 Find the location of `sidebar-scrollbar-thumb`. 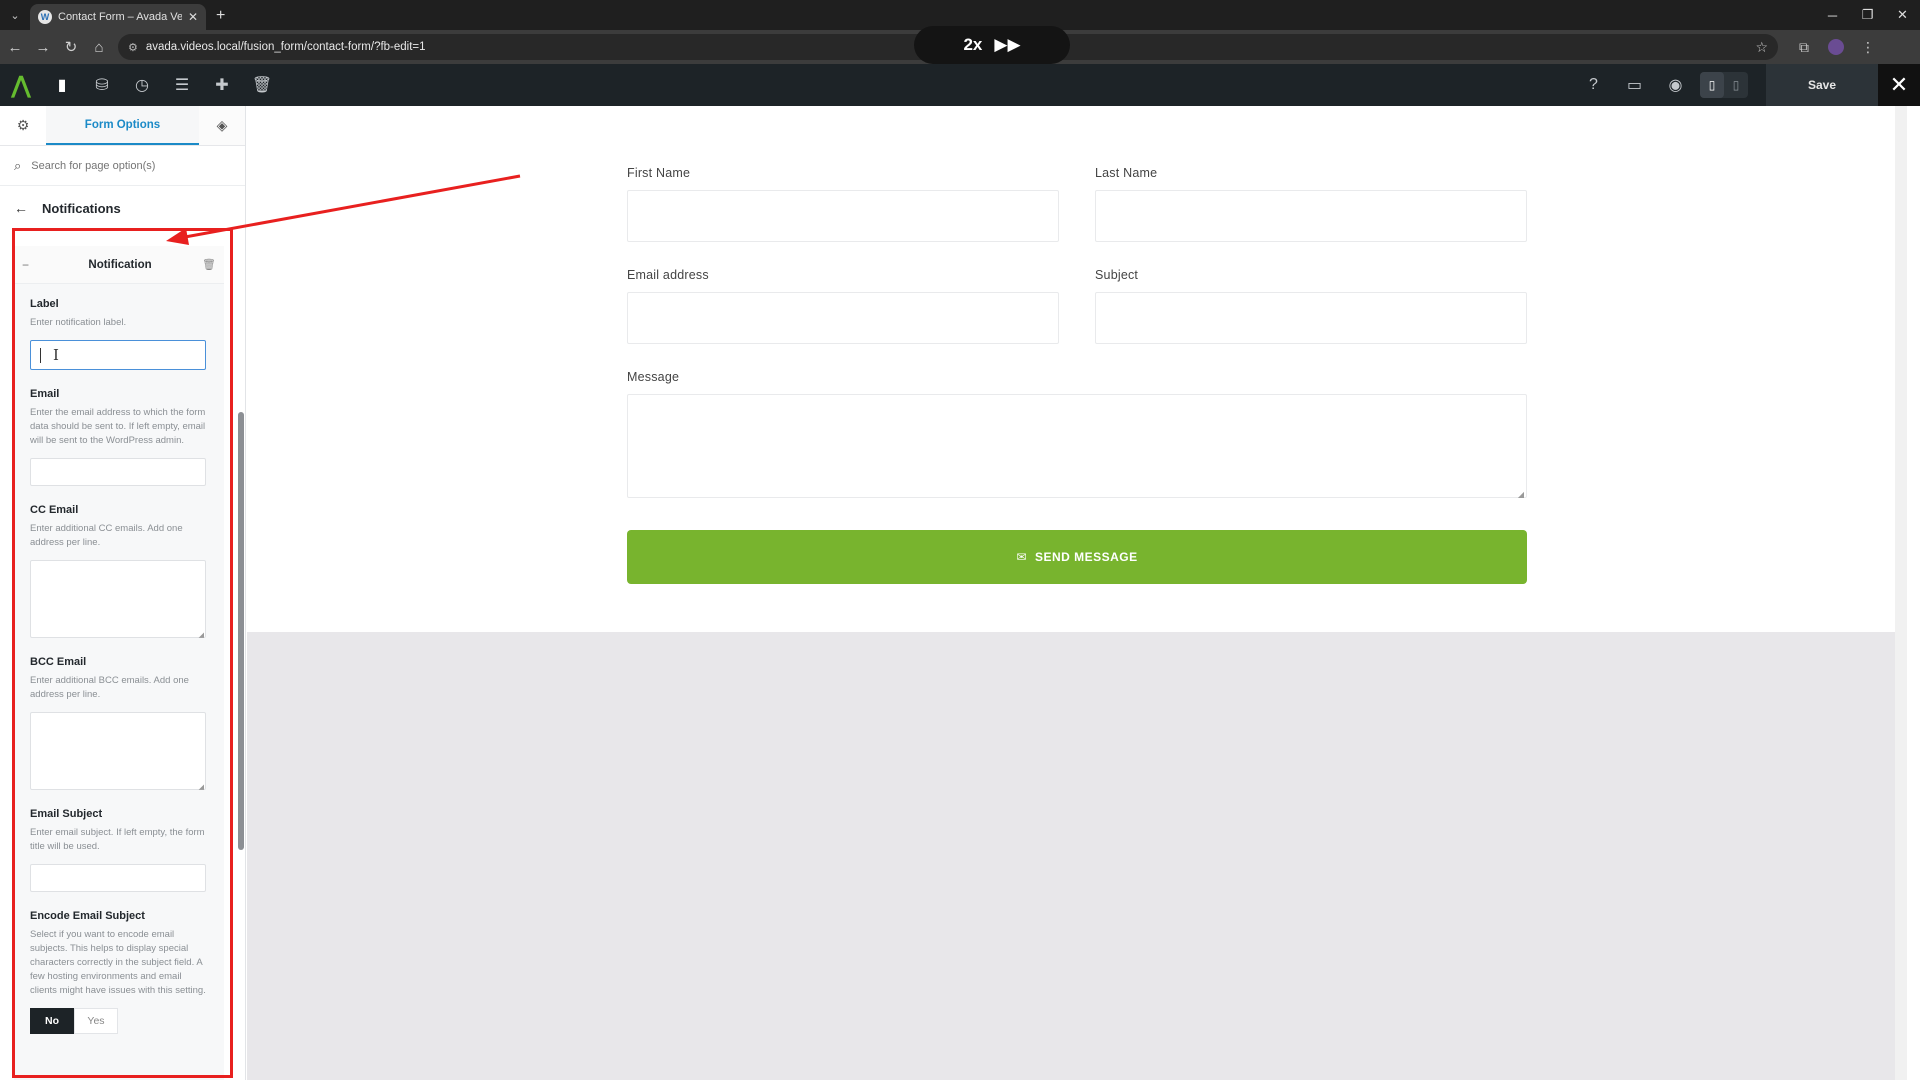

sidebar-scrollbar-thumb is located at coordinates (241, 631).